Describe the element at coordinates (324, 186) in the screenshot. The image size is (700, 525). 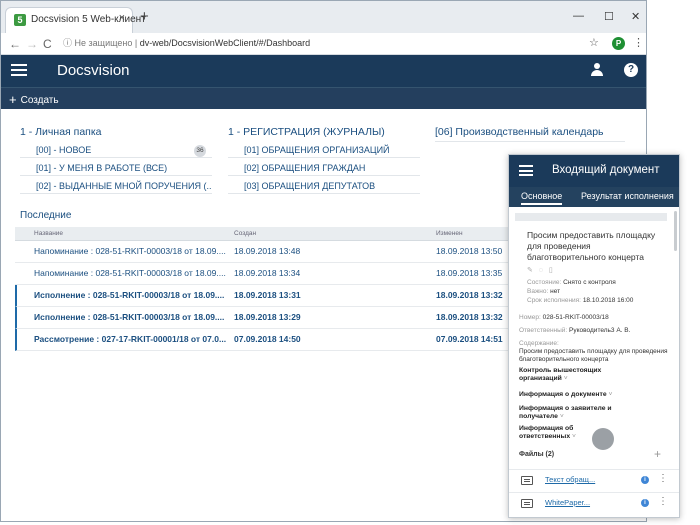
I see `journal-item-deputies: [03] ОБРАЩЕНИЯ ДЕПУТАТОВ` at that location.